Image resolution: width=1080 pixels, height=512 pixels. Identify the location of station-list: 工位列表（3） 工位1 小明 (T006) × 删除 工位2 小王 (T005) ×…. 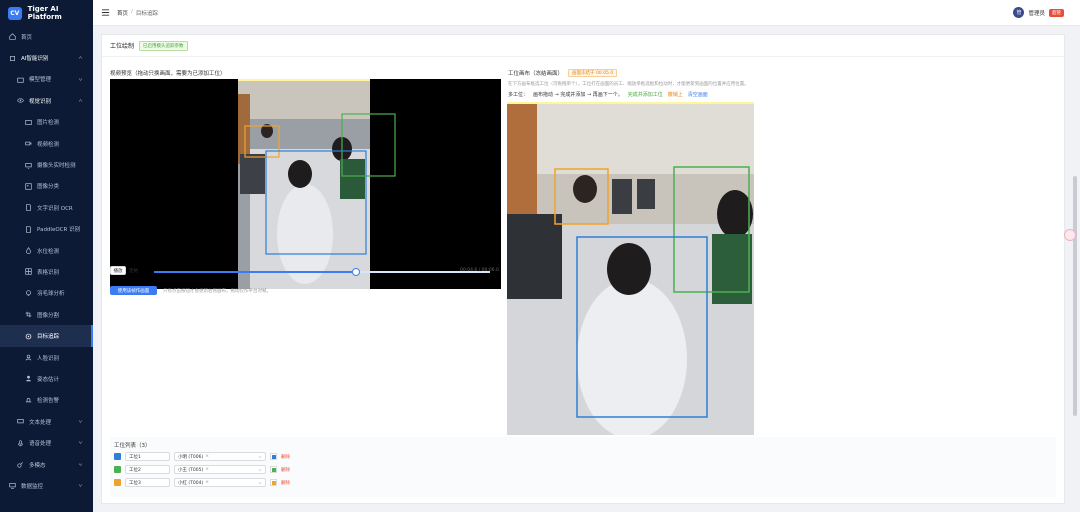
(583, 467).